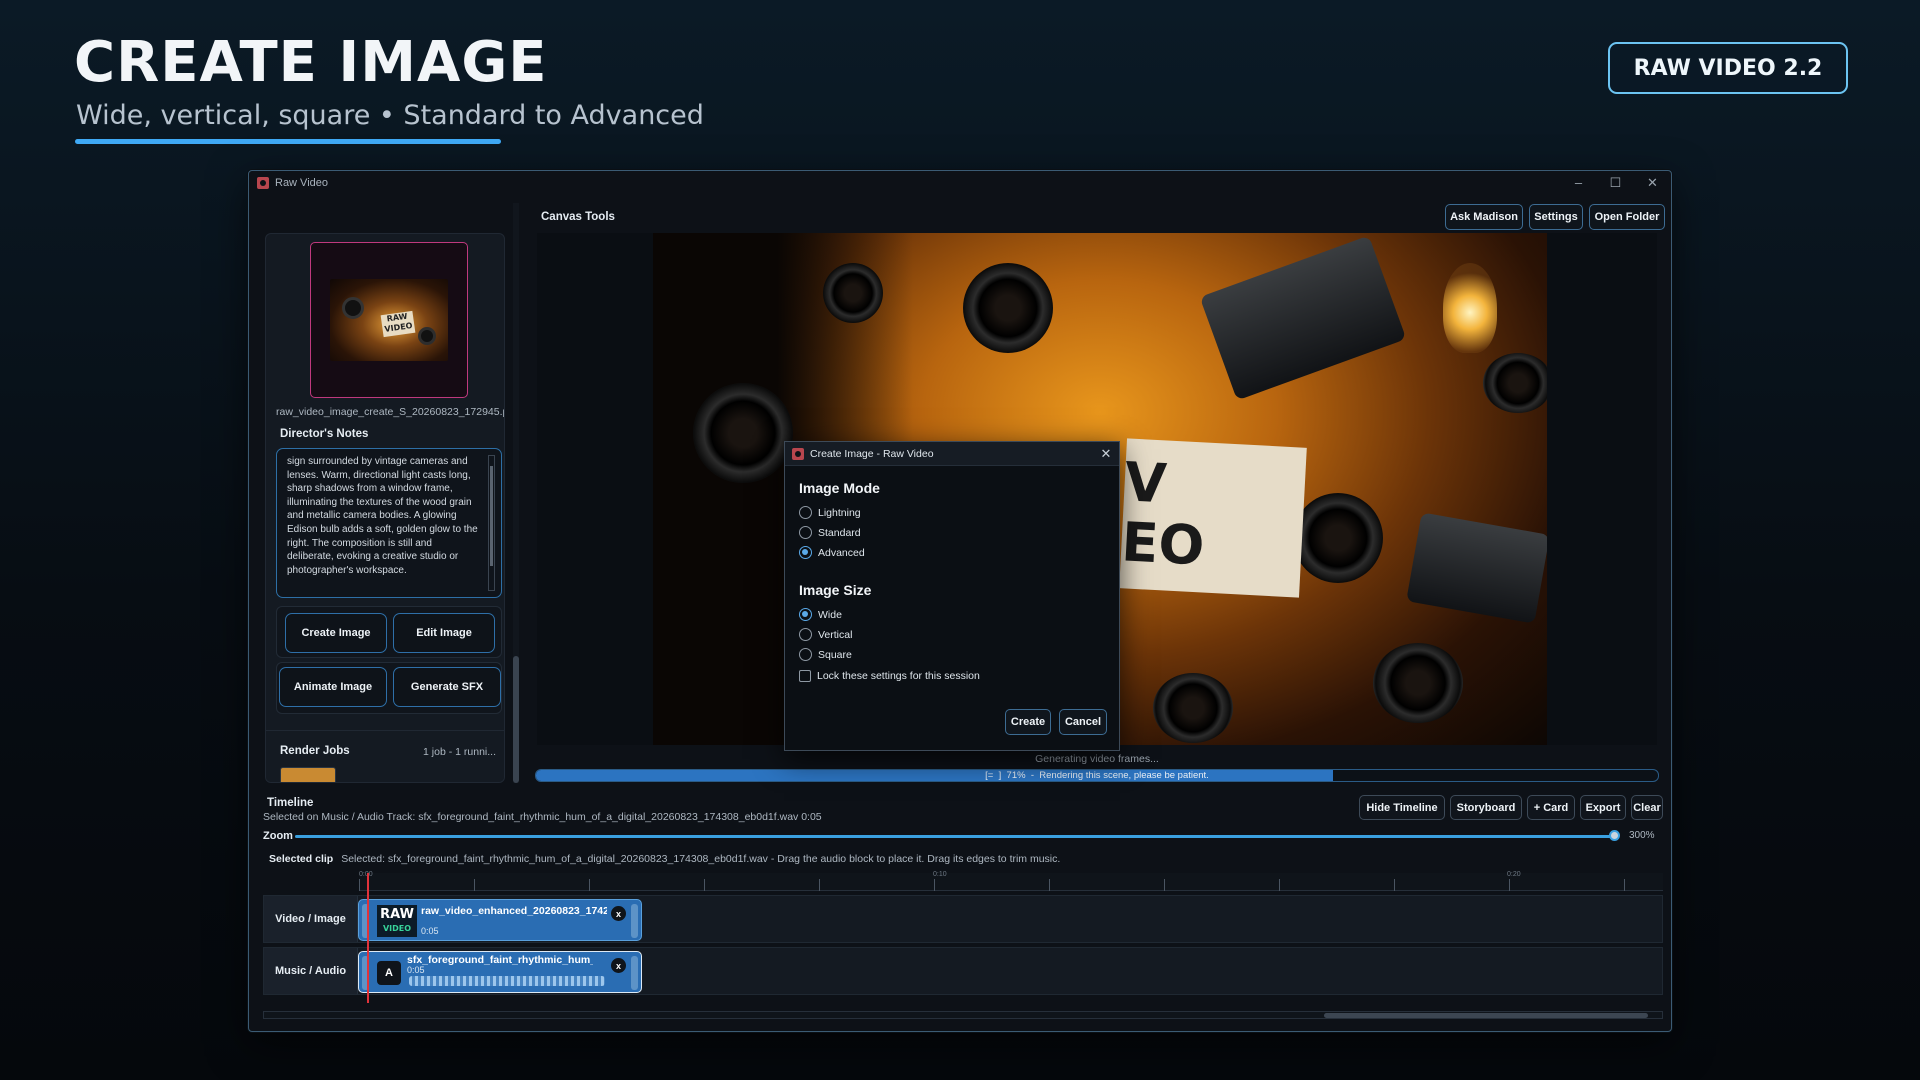 This screenshot has height=1080, width=1920. I want to click on mode-label: Lightning, so click(839, 512).